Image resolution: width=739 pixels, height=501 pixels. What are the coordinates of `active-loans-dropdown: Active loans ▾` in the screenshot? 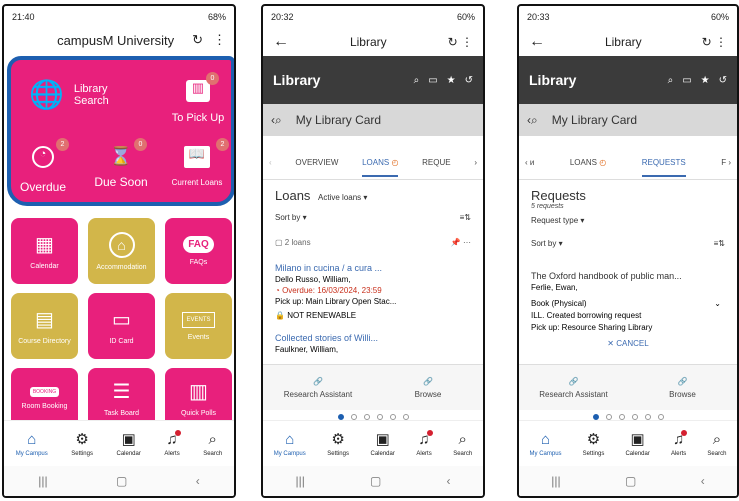 It's located at (342, 197).